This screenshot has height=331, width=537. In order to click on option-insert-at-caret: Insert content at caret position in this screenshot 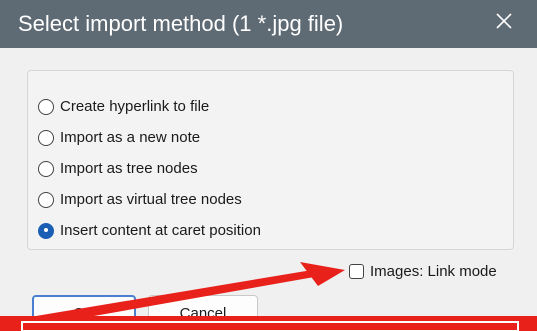, I will do `click(149, 230)`.